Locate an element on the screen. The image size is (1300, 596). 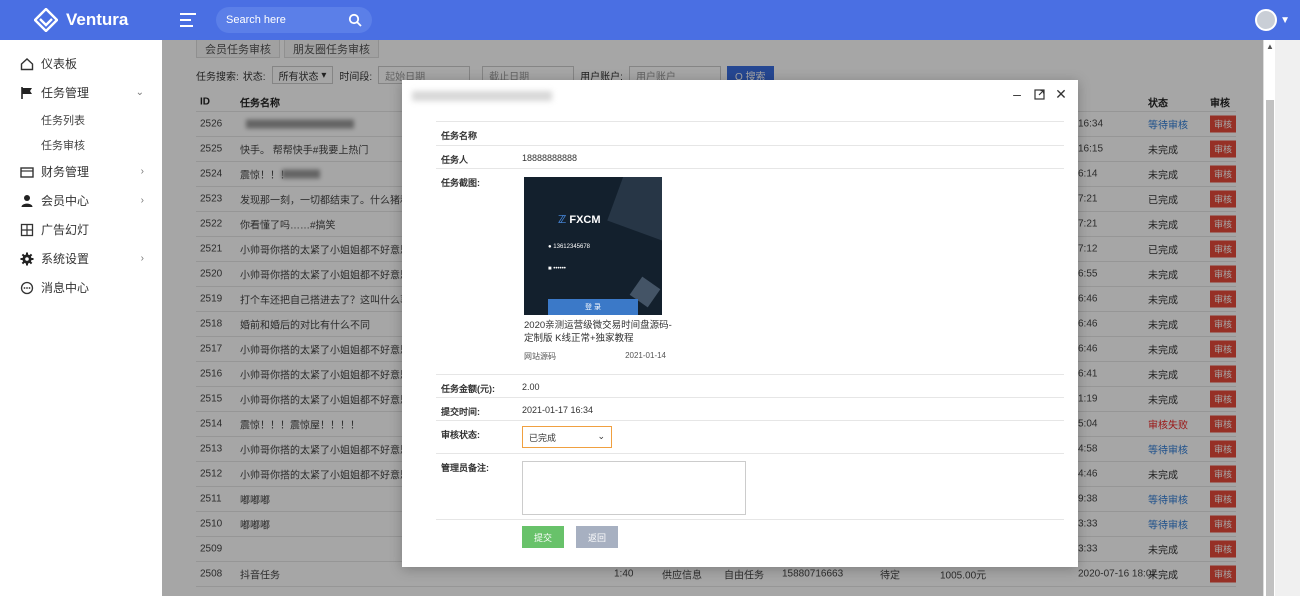
back-button: 返回 is located at coordinates (597, 537).